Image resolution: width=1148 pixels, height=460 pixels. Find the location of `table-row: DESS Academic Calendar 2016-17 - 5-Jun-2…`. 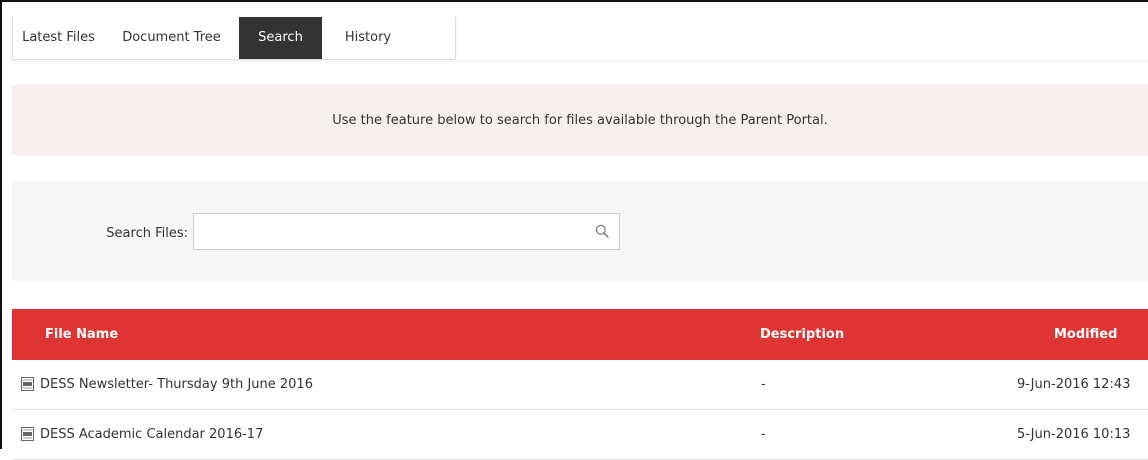

table-row: DESS Academic Calendar 2016-17 - 5-Jun-2… is located at coordinates (580, 435).